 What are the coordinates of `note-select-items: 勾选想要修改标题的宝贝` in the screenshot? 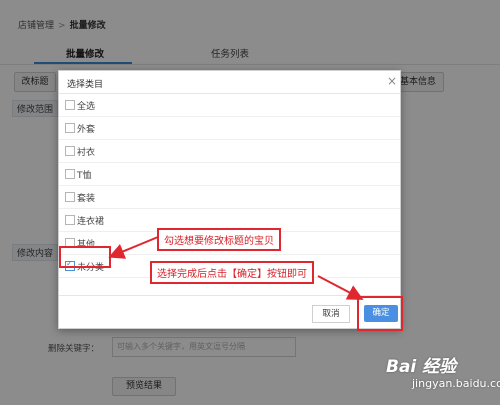 It's located at (219, 239).